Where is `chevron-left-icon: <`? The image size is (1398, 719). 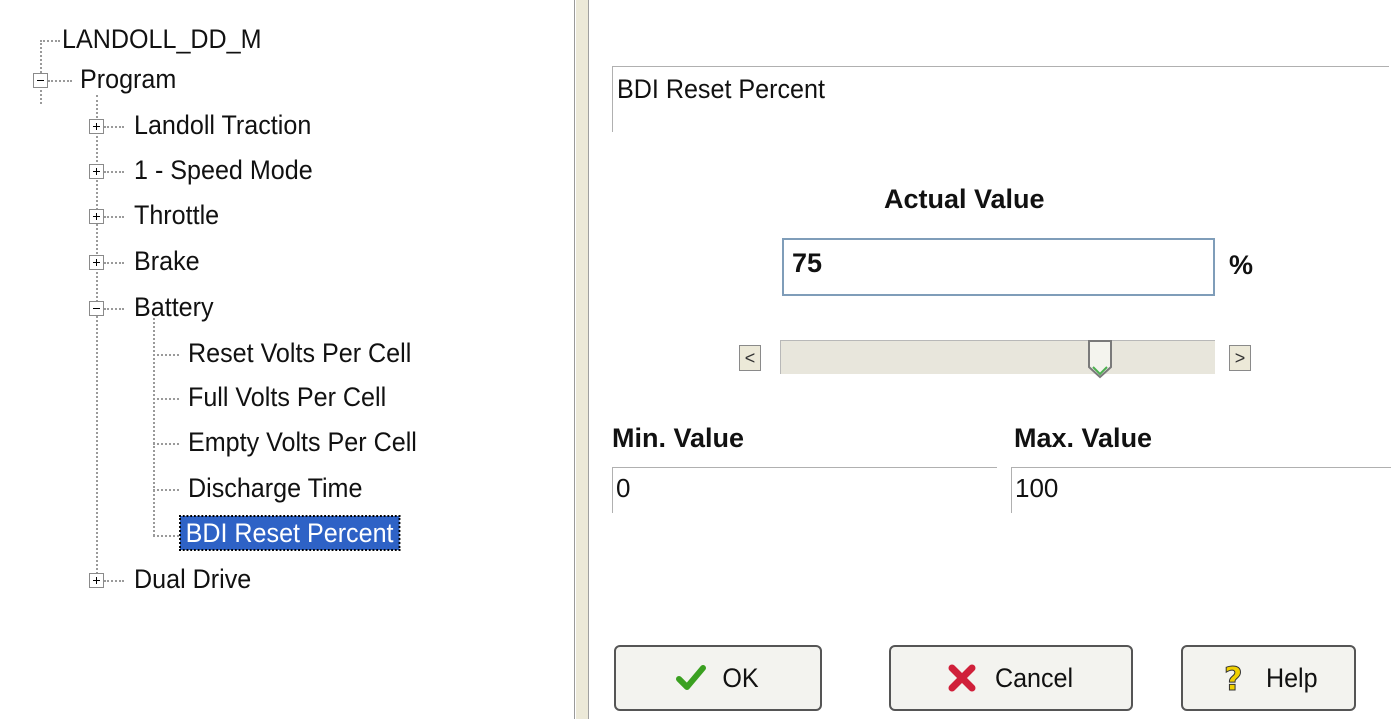
chevron-left-icon: < is located at coordinates (750, 358).